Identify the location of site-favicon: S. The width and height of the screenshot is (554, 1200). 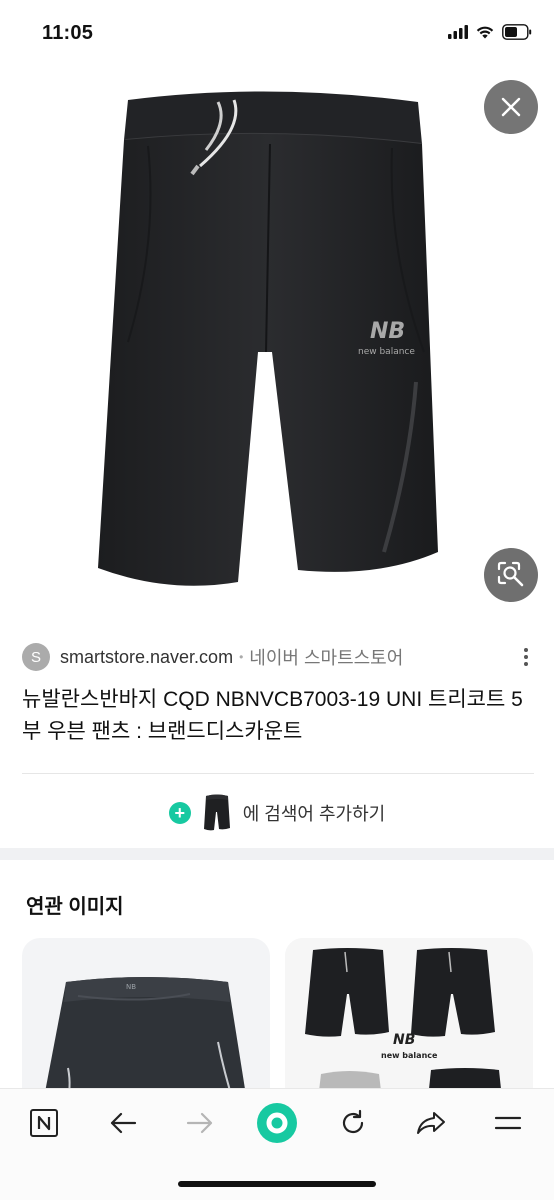
(36, 657).